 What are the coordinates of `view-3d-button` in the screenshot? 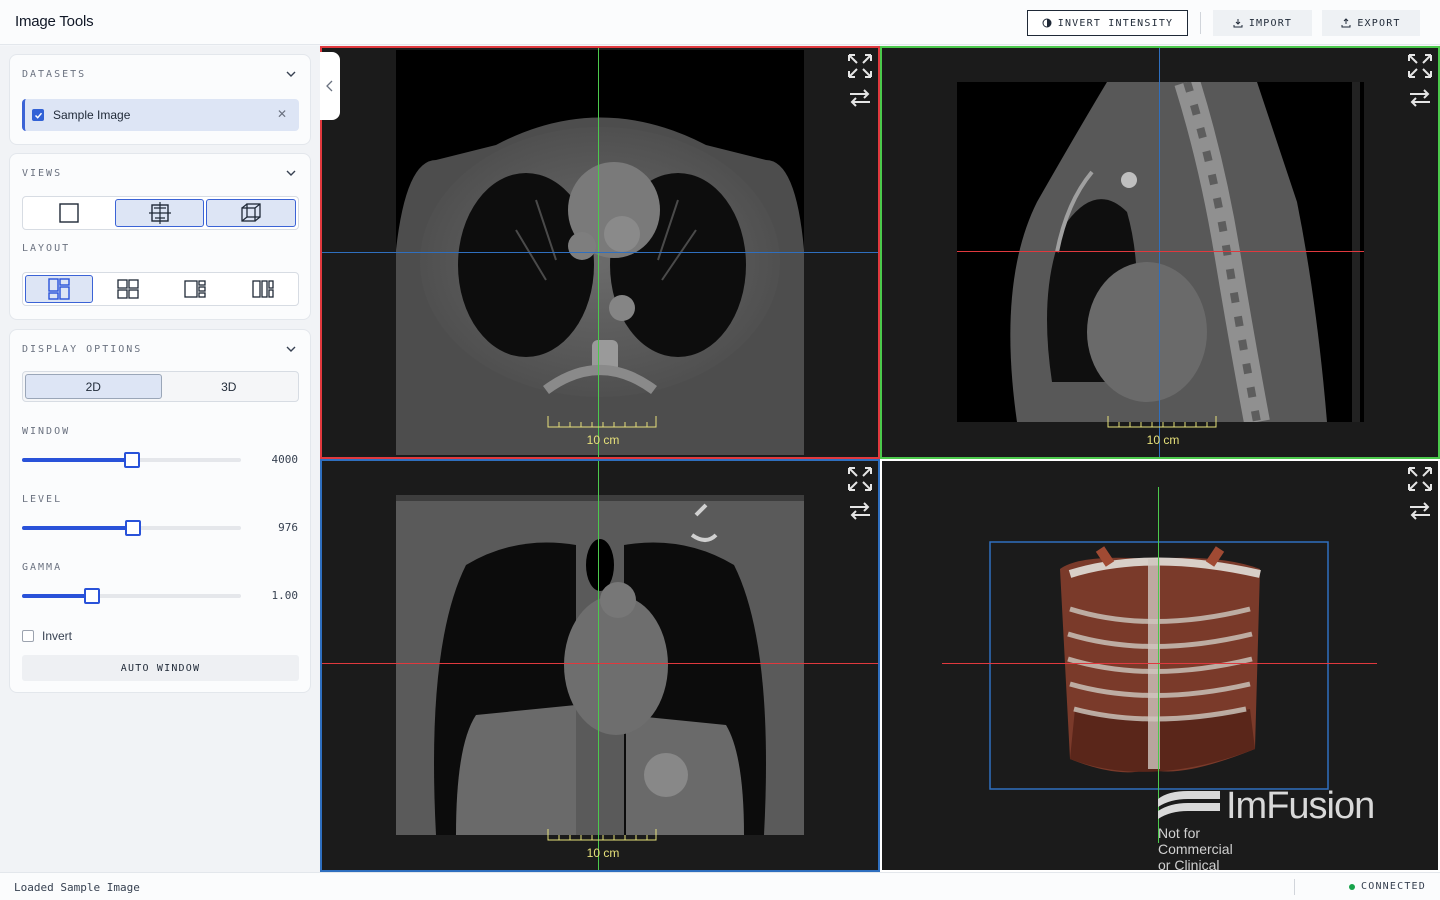 It's located at (251, 213).